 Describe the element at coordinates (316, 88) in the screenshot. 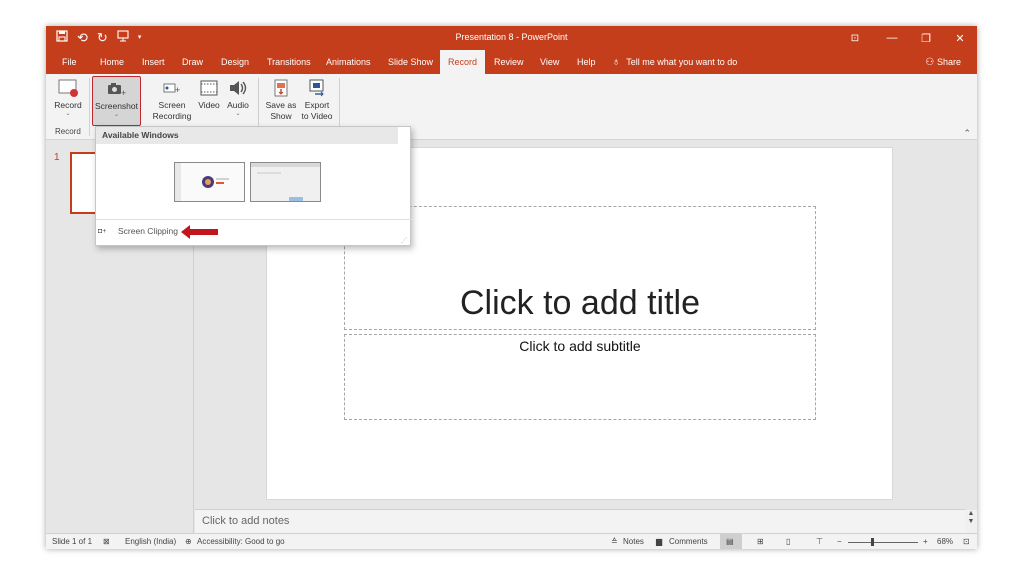

I see `export-video-icon` at that location.